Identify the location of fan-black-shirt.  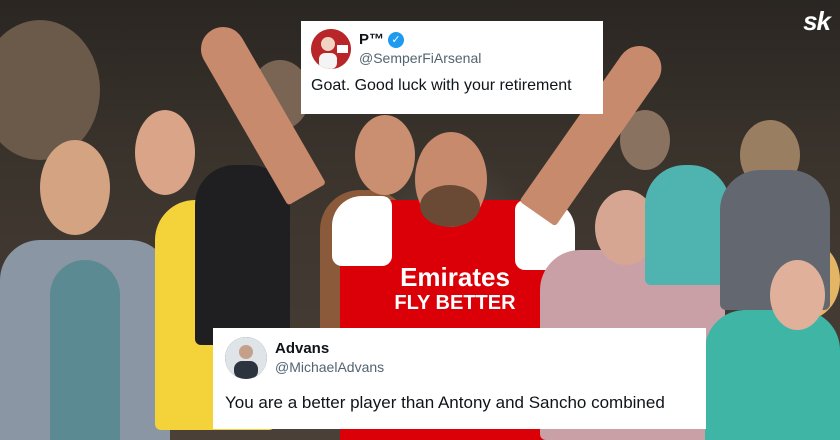
(242, 255).